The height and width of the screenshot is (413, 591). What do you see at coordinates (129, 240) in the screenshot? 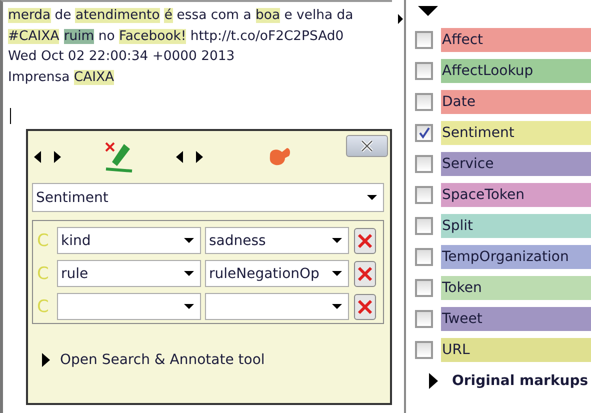
I see `feature-name-dropdown: kind` at bounding box center [129, 240].